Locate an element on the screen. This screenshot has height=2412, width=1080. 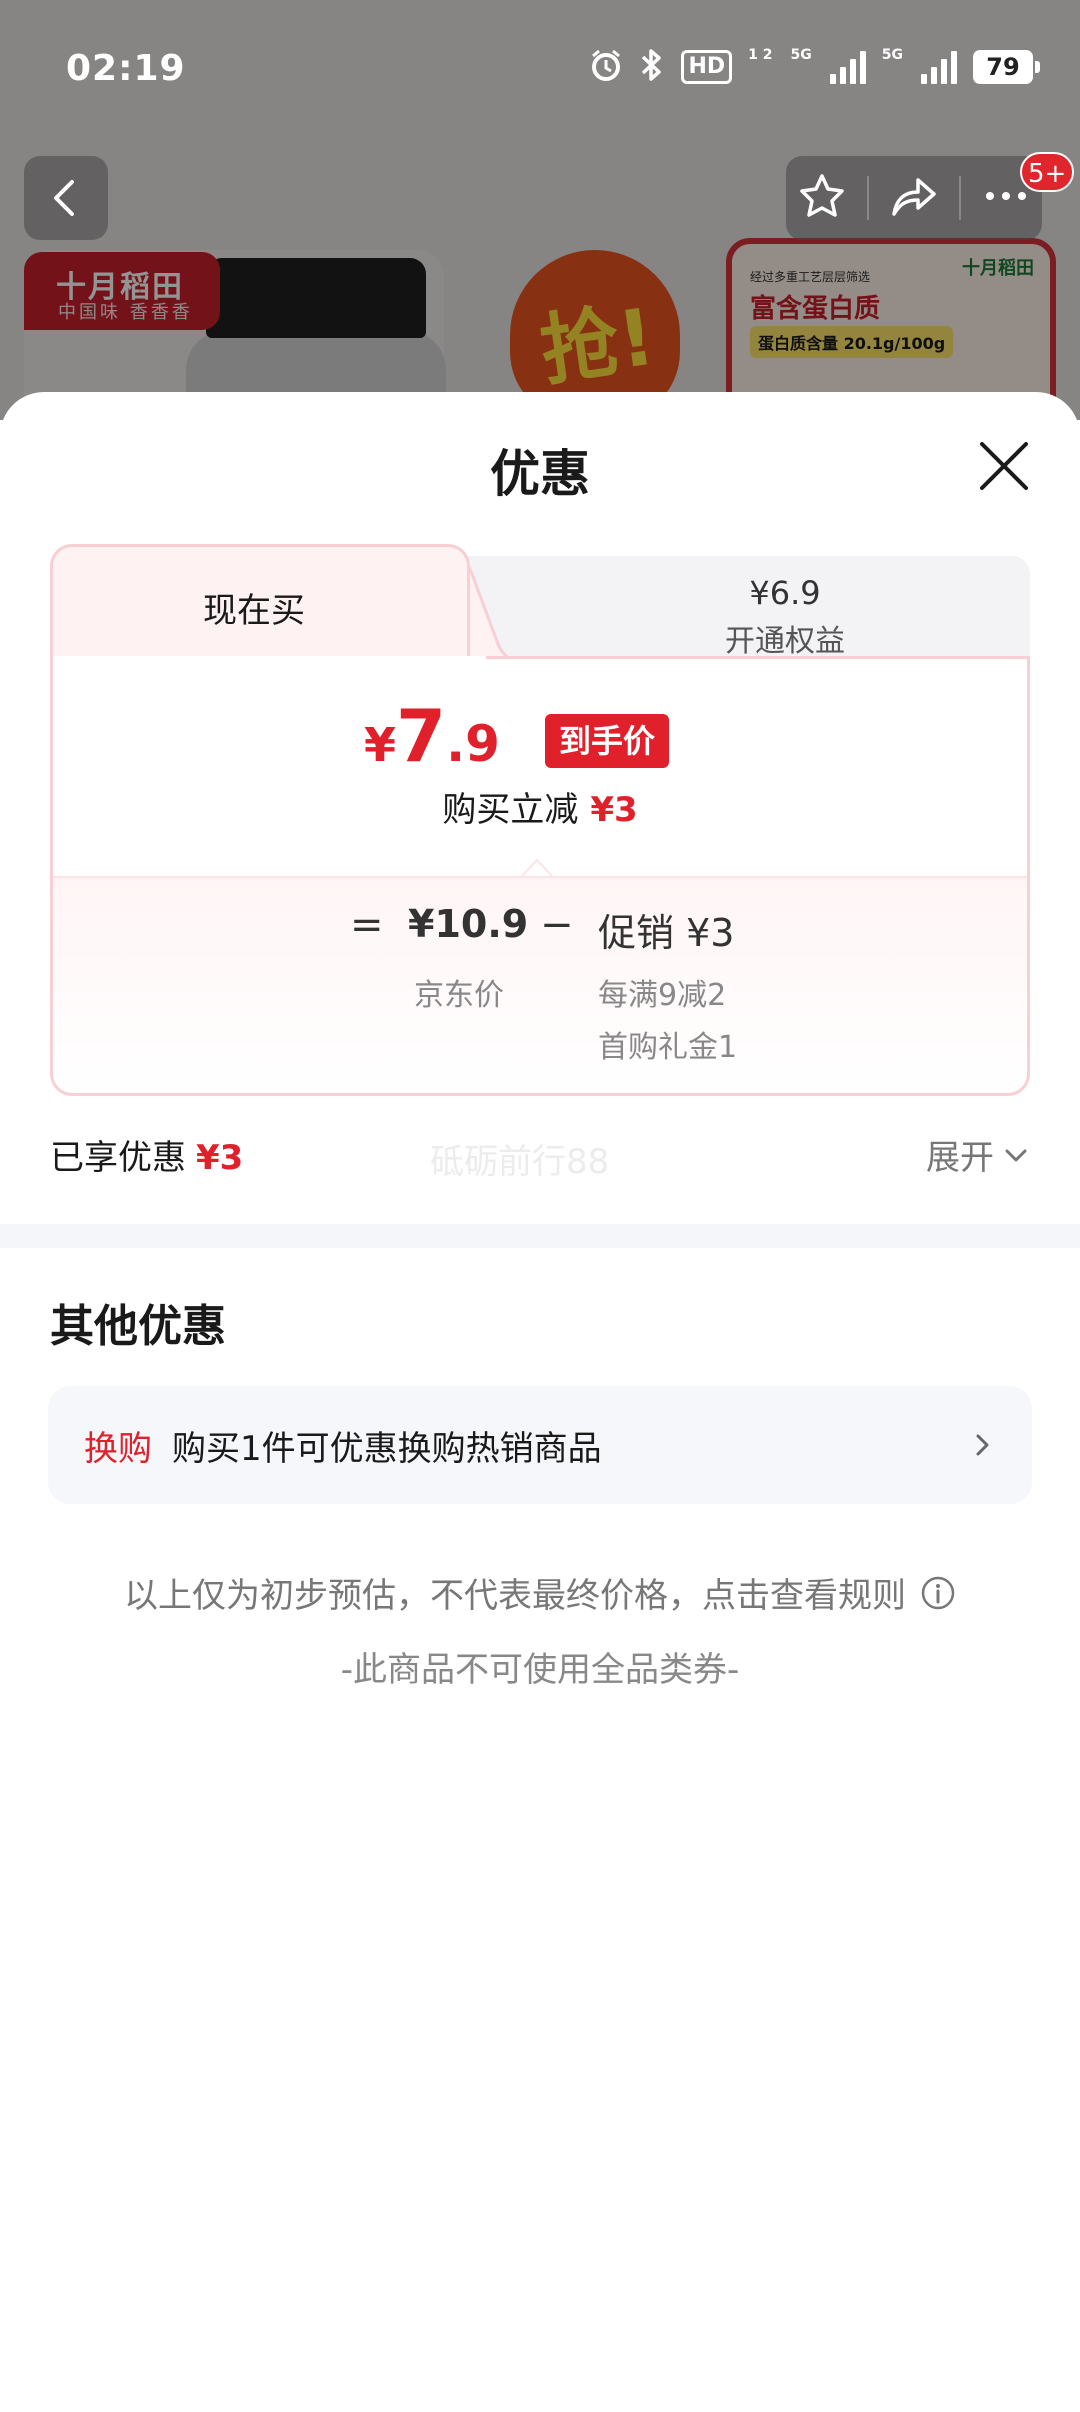
favorite-button is located at coordinates (822, 198).